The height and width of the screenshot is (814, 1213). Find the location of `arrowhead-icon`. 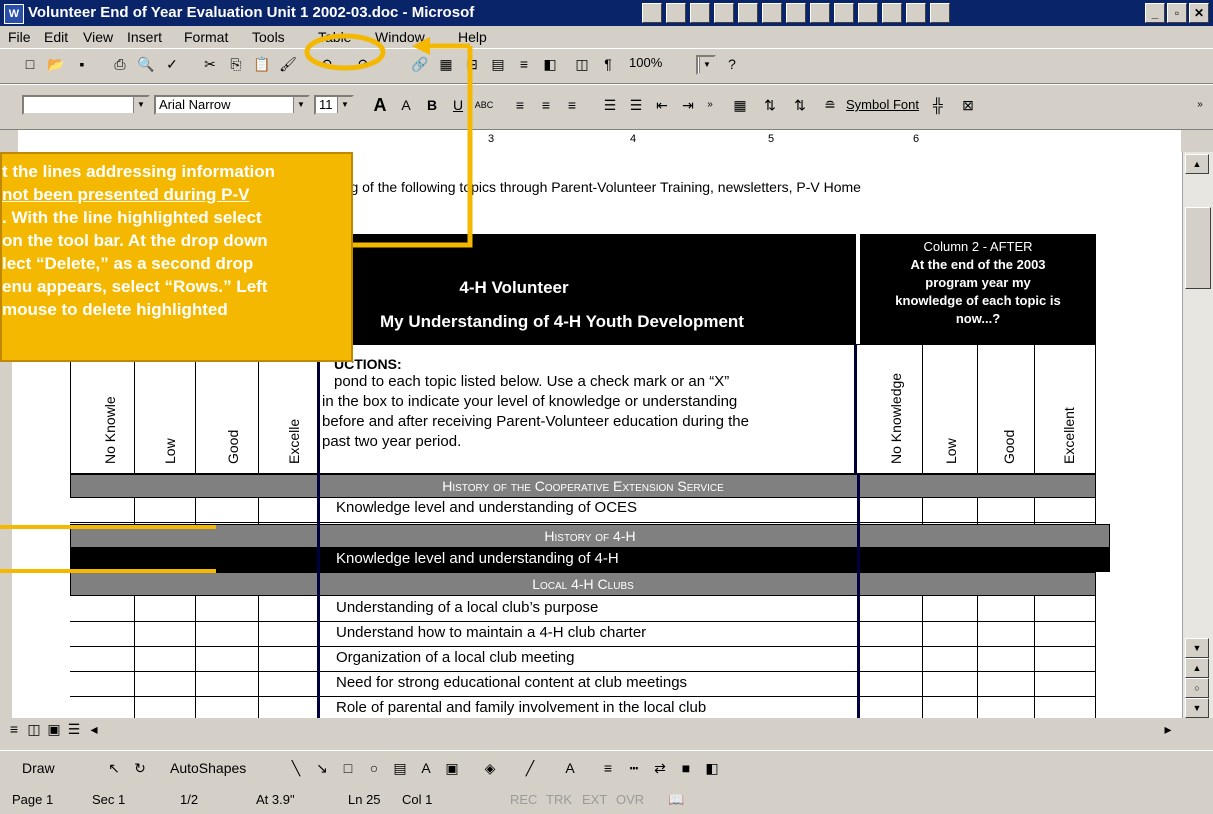

arrowhead-icon is located at coordinates (421, 46).